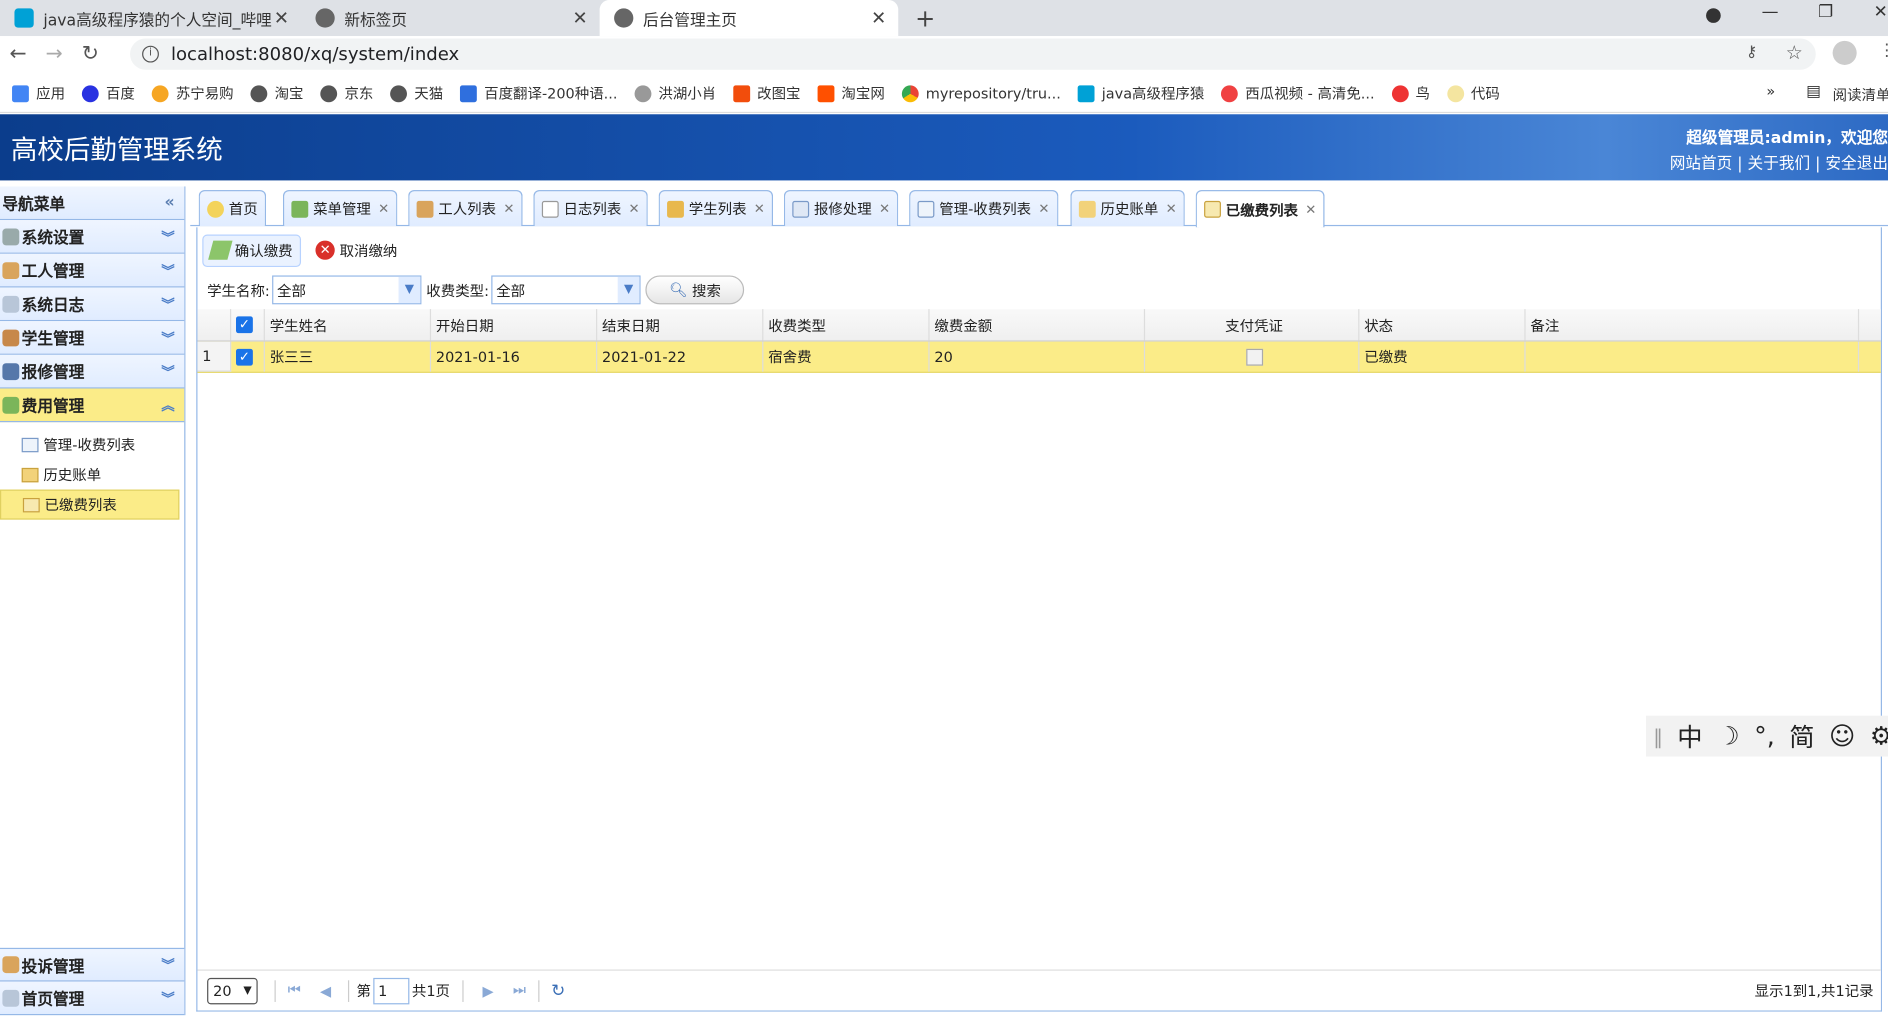 The height and width of the screenshot is (1016, 1888). What do you see at coordinates (92, 304) in the screenshot?
I see `sidebar-panel-log: 系统日志 ︾` at bounding box center [92, 304].